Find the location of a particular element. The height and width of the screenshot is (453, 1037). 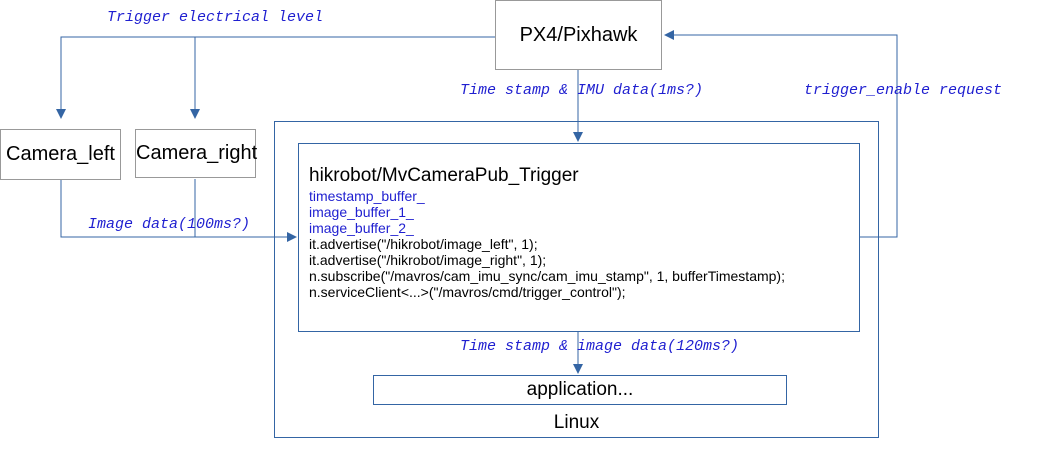

timestamp-buffer-line: timestamp_buffer_ is located at coordinates (367, 196).